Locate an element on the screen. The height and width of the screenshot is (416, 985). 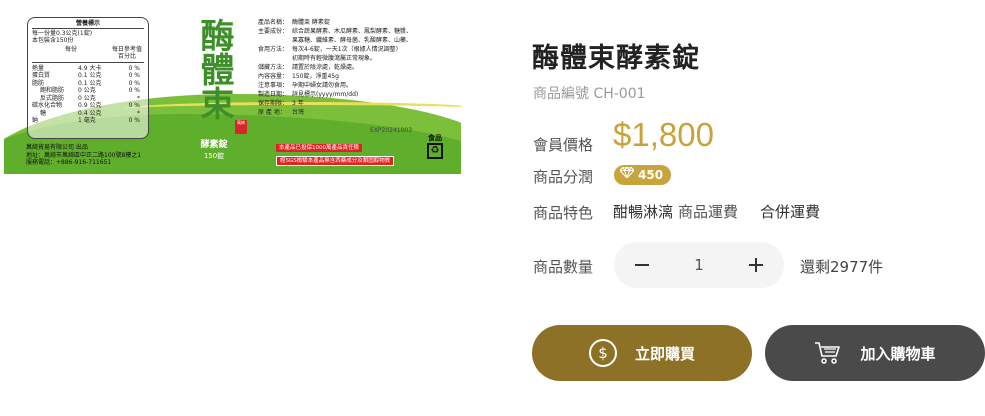
spec-key: 食用方法： is located at coordinates (273, 49).